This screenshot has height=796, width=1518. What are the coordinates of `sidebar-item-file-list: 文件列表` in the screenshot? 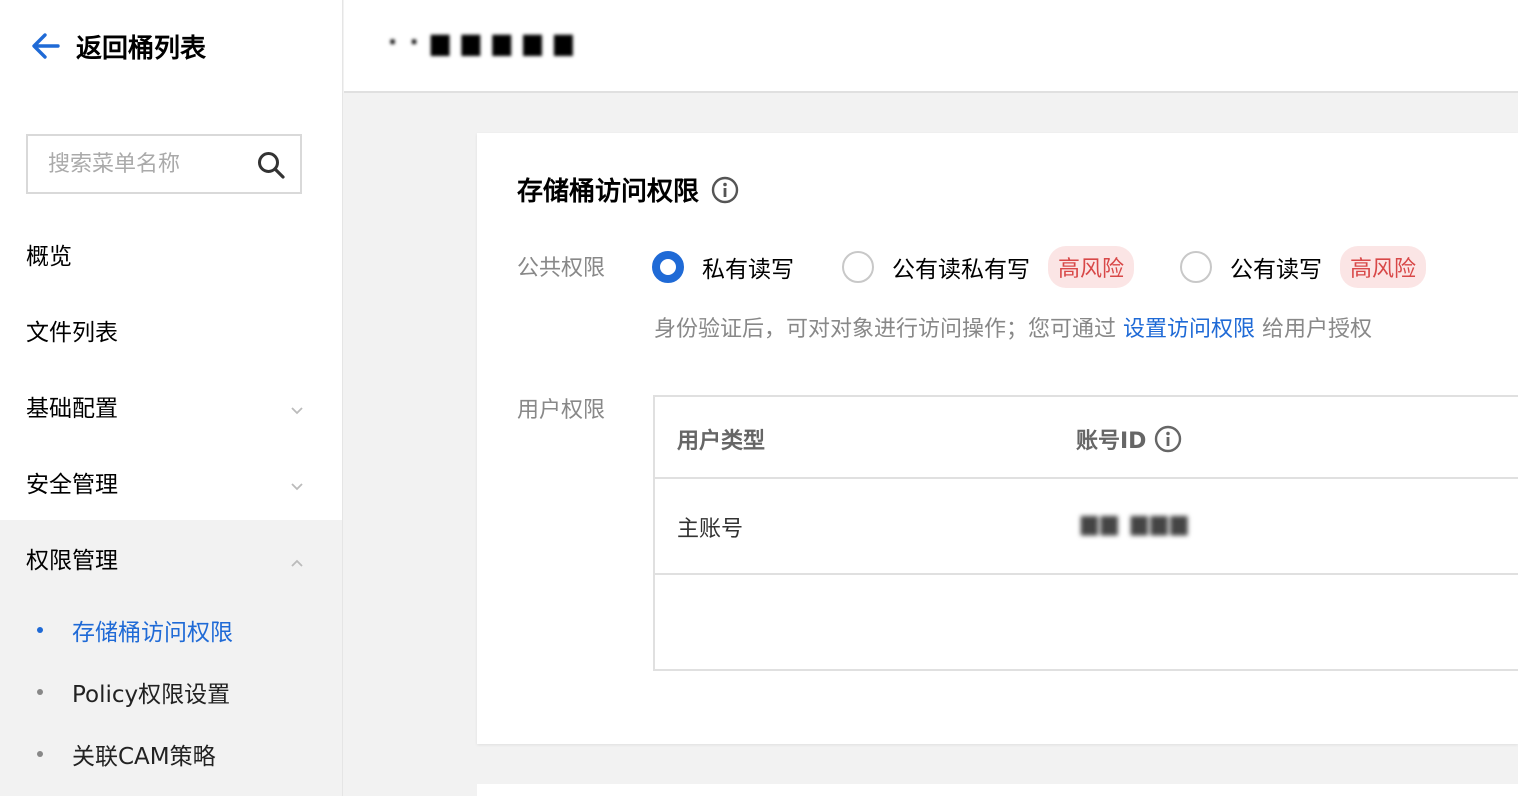 It's located at (171, 330).